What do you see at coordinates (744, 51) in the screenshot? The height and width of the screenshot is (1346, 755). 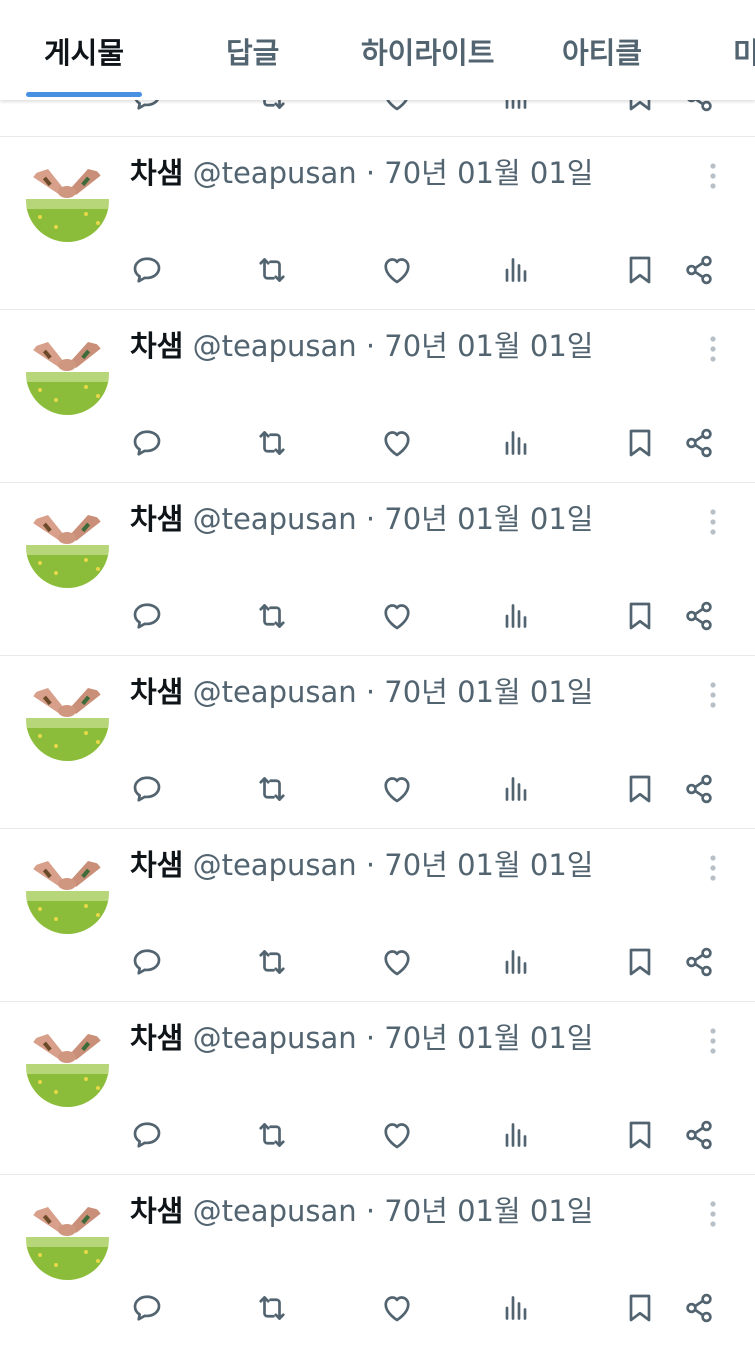 I see `tab-media: 미` at bounding box center [744, 51].